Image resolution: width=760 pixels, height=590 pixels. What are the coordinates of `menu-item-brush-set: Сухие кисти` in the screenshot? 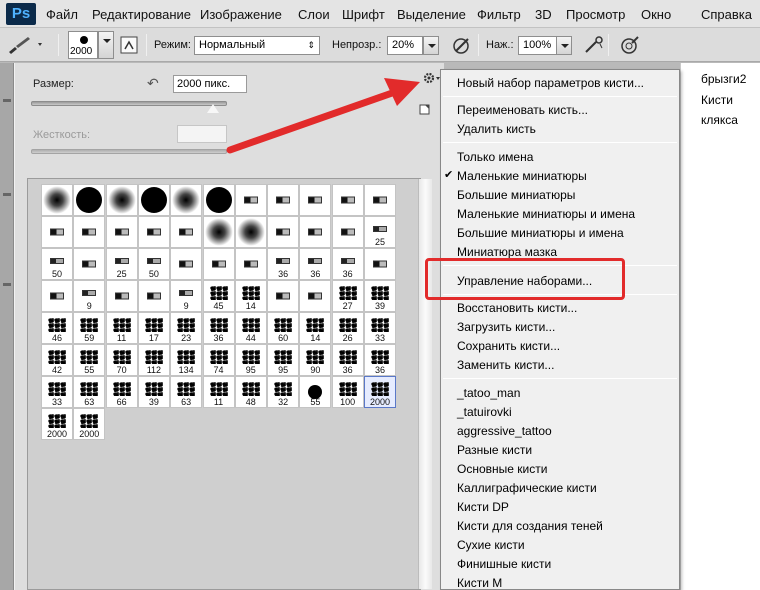 It's located at (491, 545).